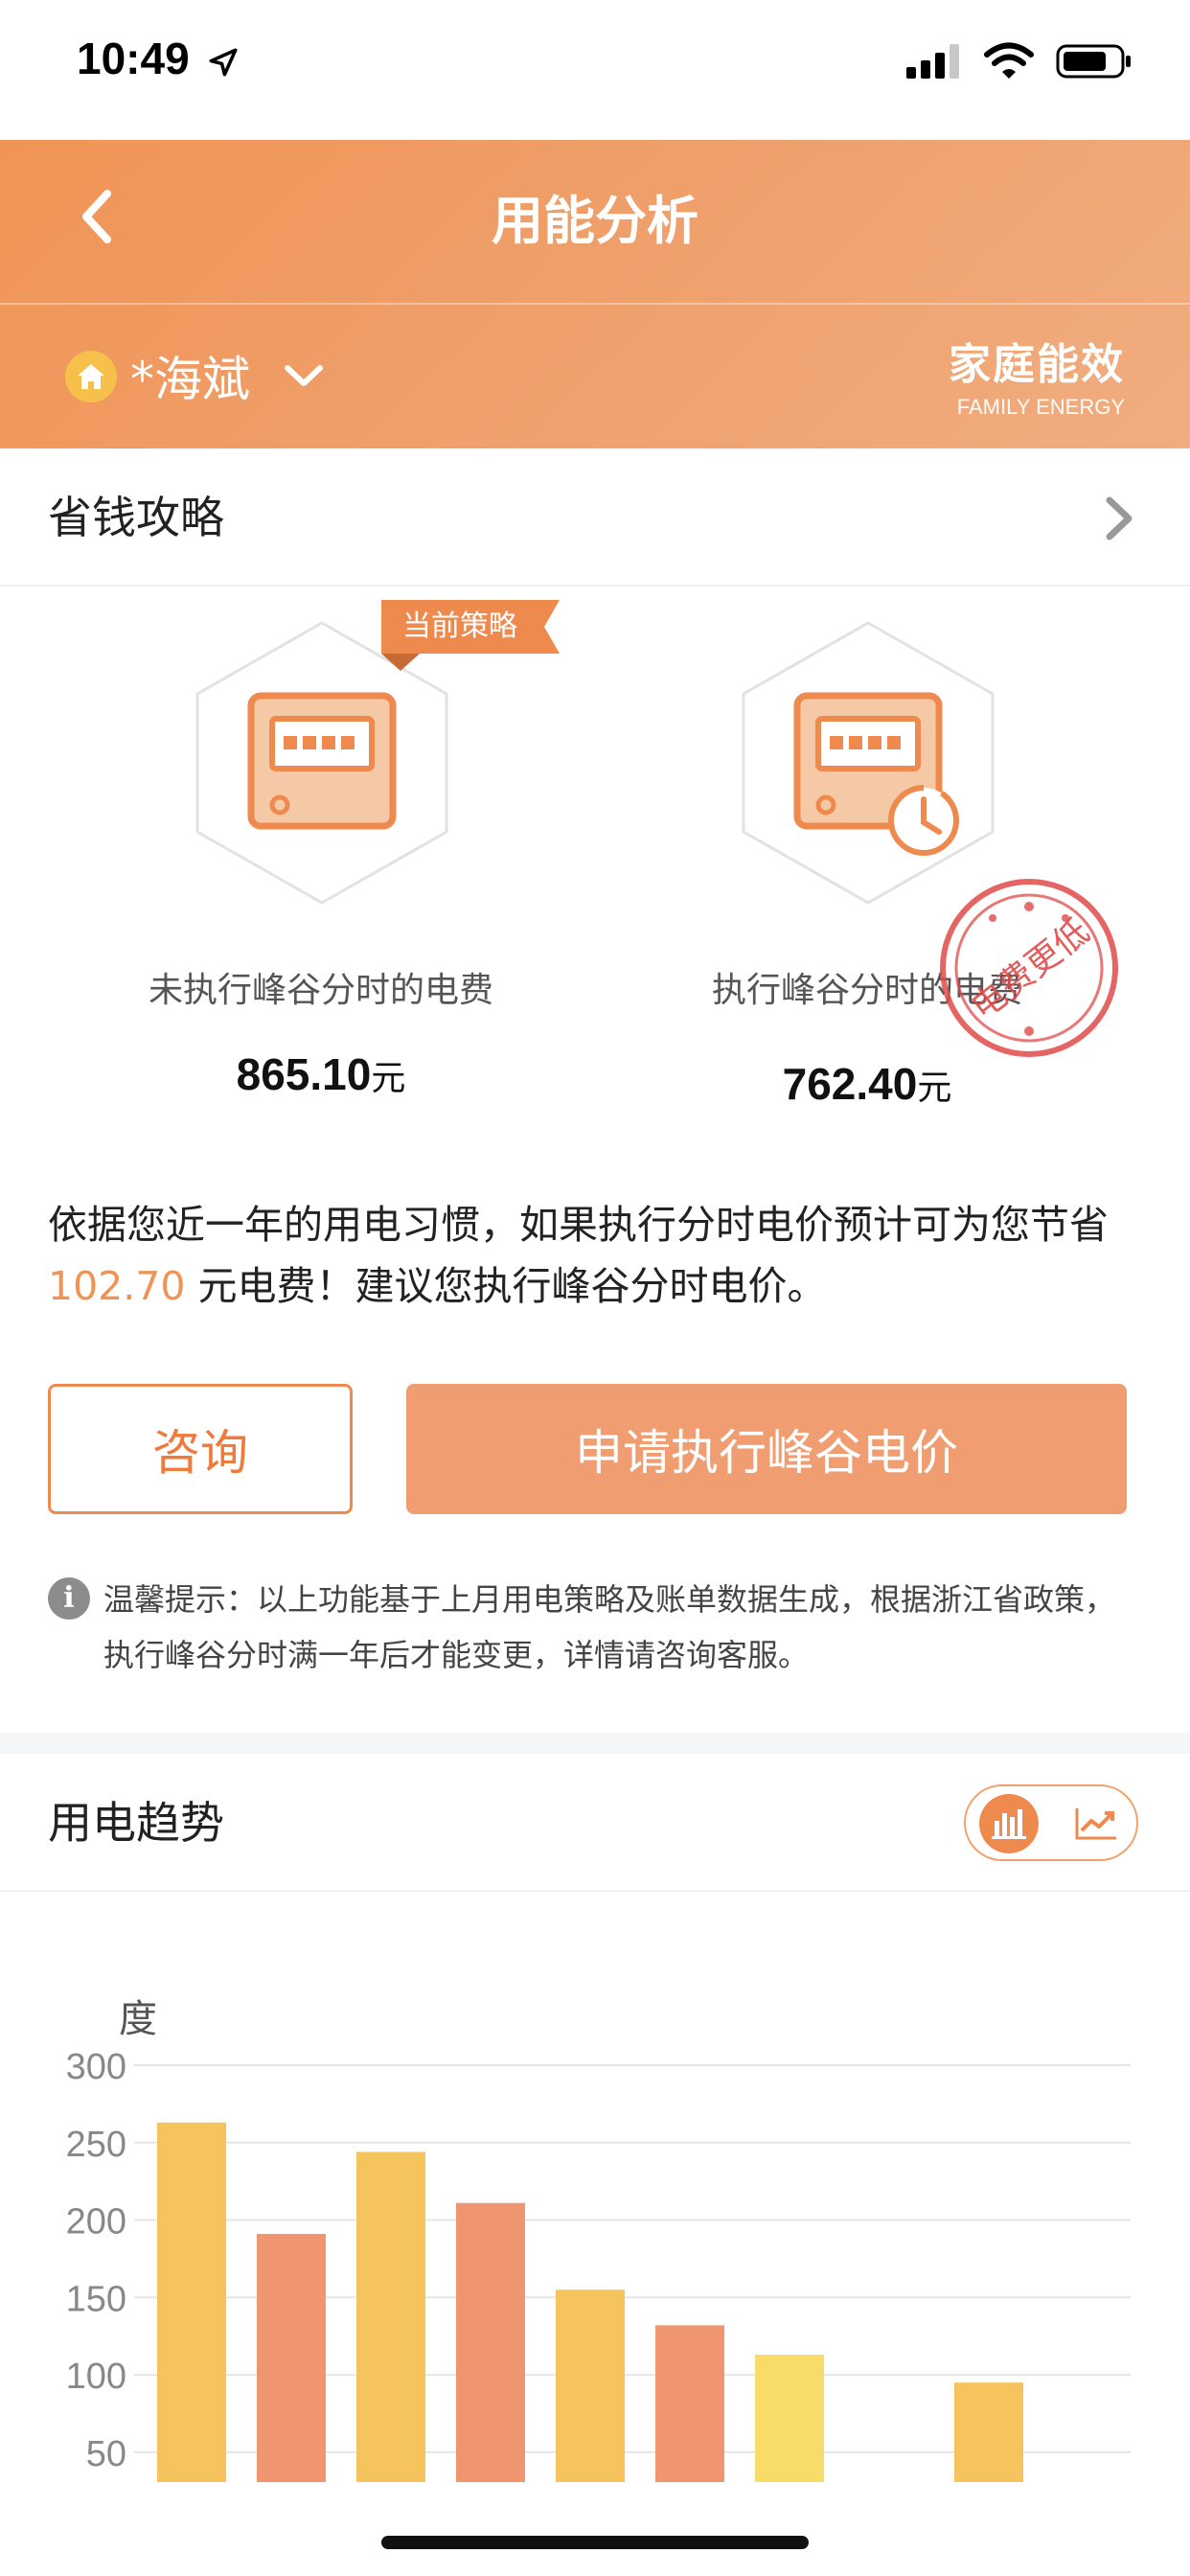  What do you see at coordinates (138, 2019) in the screenshot?
I see `chart-ylabel: 度` at bounding box center [138, 2019].